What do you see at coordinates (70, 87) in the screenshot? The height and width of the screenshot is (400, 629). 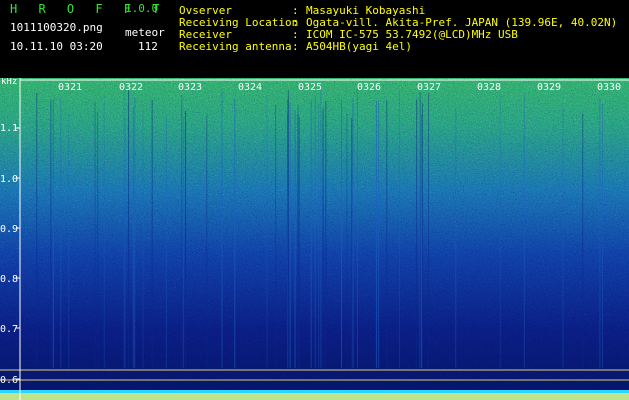 I see `time-label: 0321` at bounding box center [70, 87].